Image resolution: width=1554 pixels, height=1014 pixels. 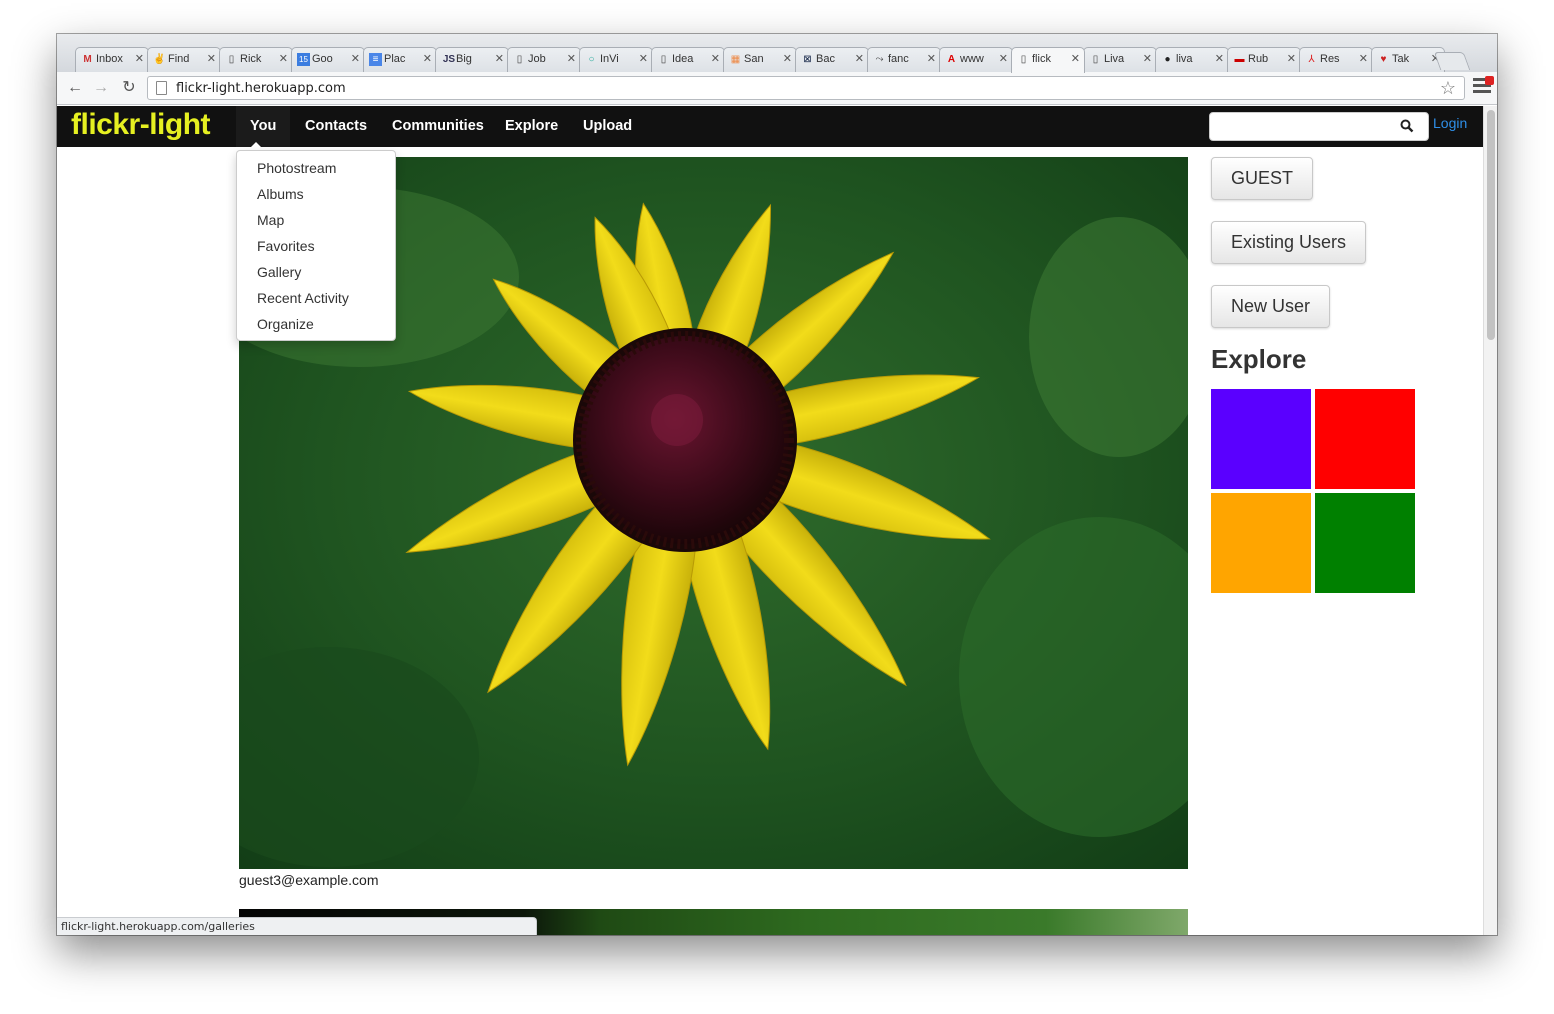 What do you see at coordinates (316, 195) in the screenshot?
I see `menu-item-albums: Albums` at bounding box center [316, 195].